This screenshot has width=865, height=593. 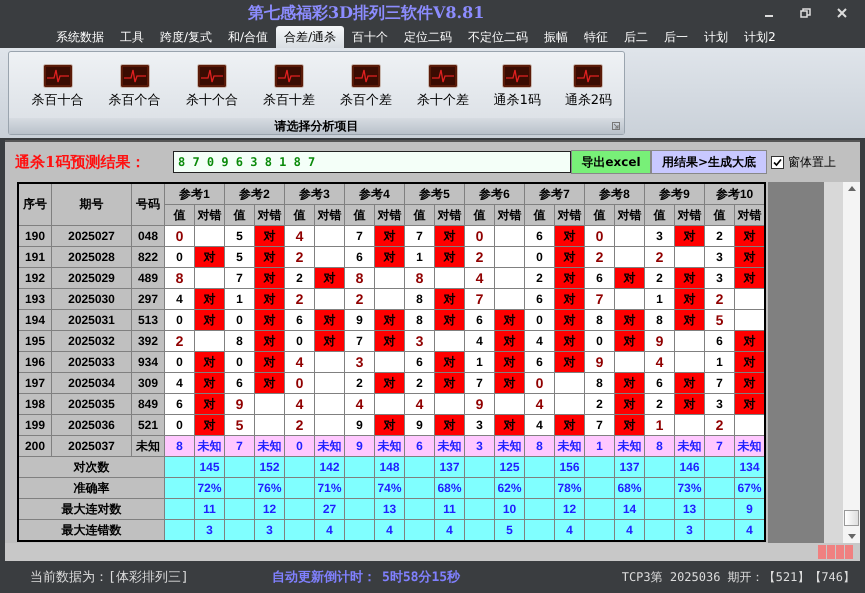 What do you see at coordinates (80, 37) in the screenshot?
I see `menu-tab: 系统数据` at bounding box center [80, 37].